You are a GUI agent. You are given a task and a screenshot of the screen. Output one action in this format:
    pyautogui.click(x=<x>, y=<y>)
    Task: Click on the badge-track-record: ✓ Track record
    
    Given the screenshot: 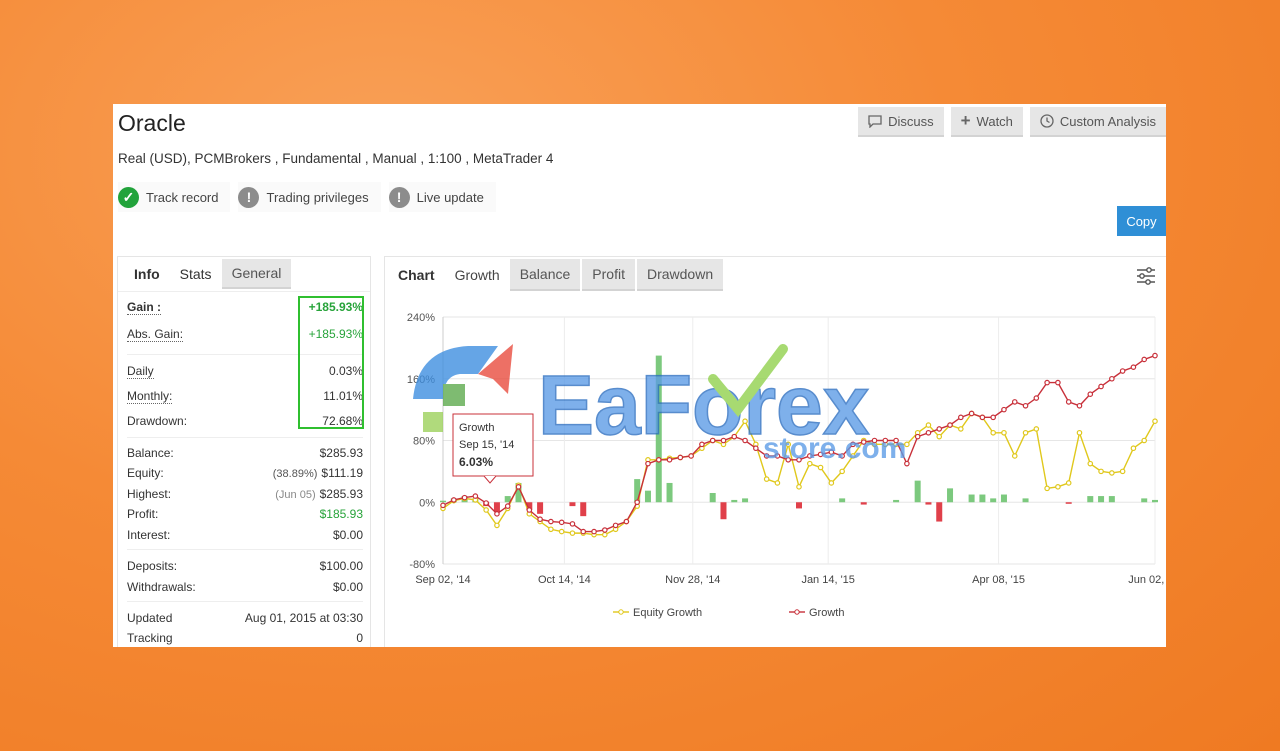 What is the action you would take?
    pyautogui.click(x=174, y=197)
    